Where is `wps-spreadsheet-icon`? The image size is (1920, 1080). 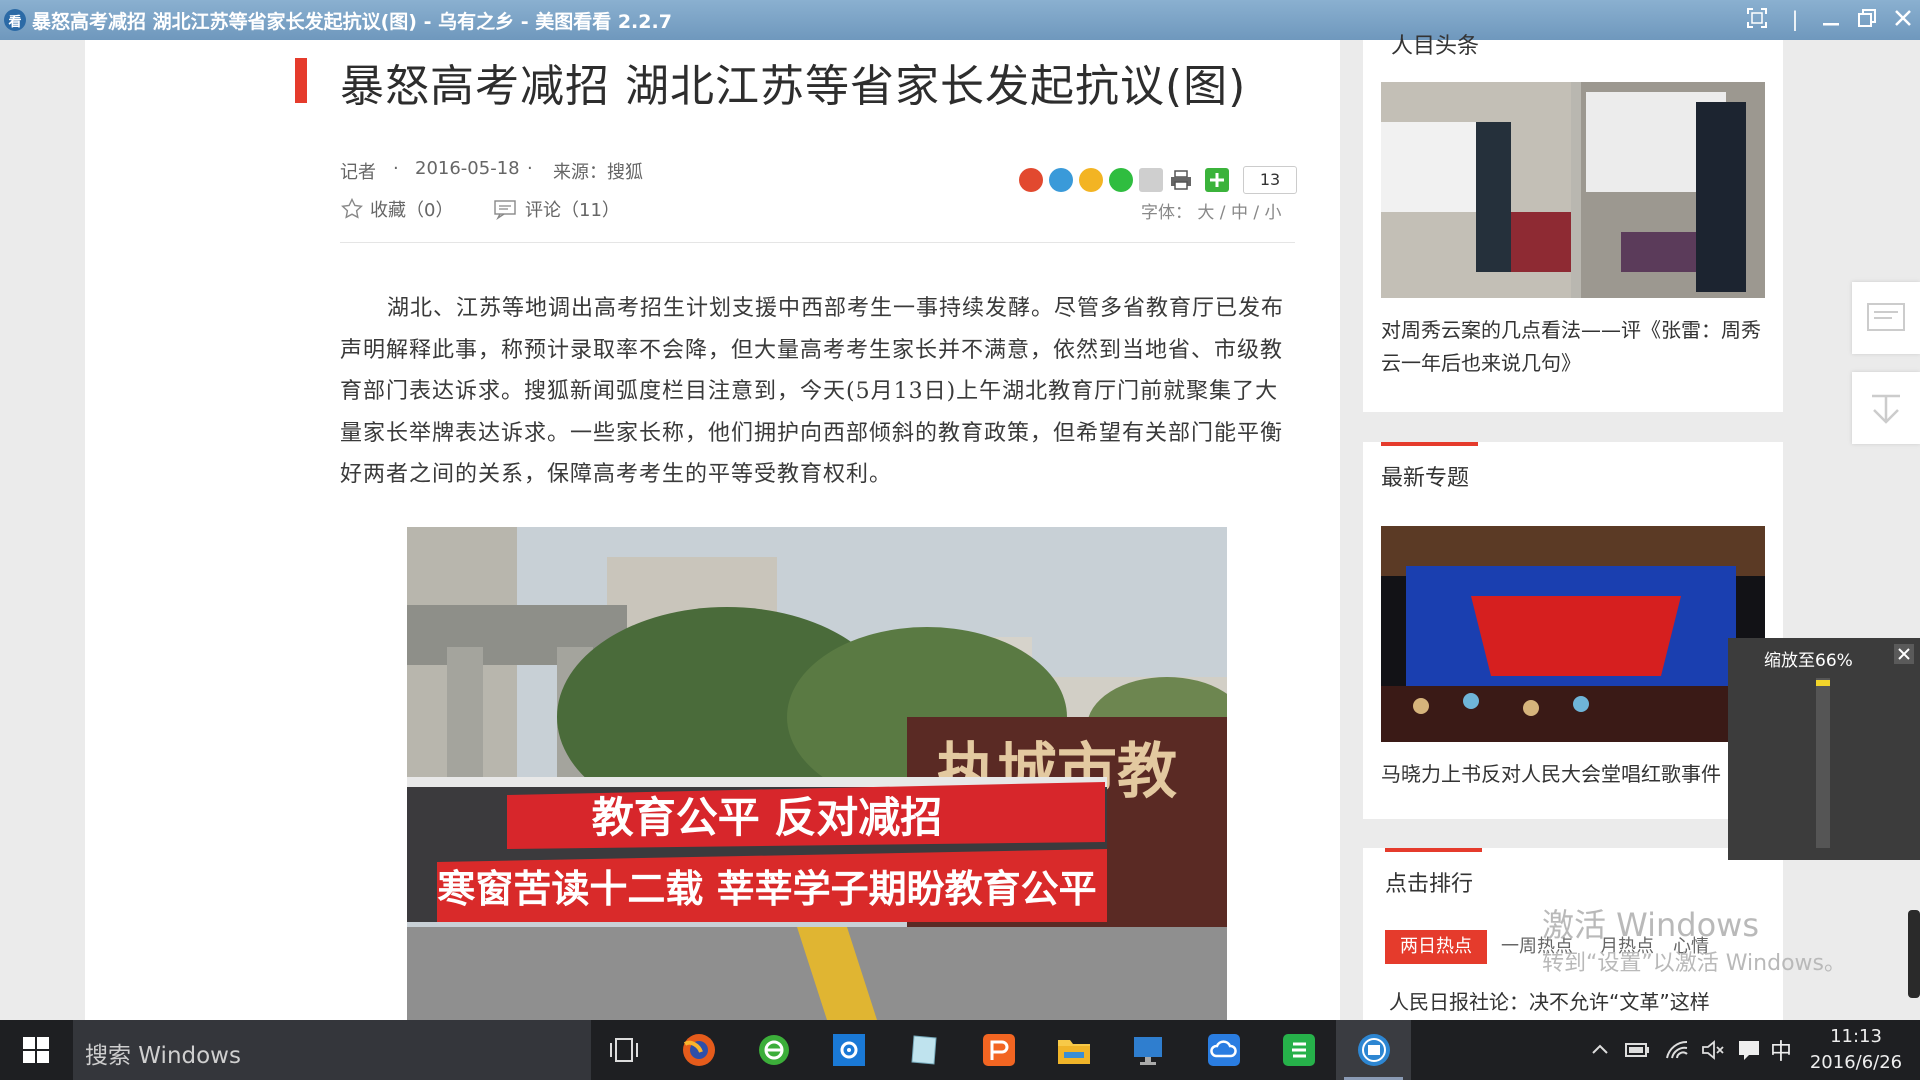 wps-spreadsheet-icon is located at coordinates (1298, 1050).